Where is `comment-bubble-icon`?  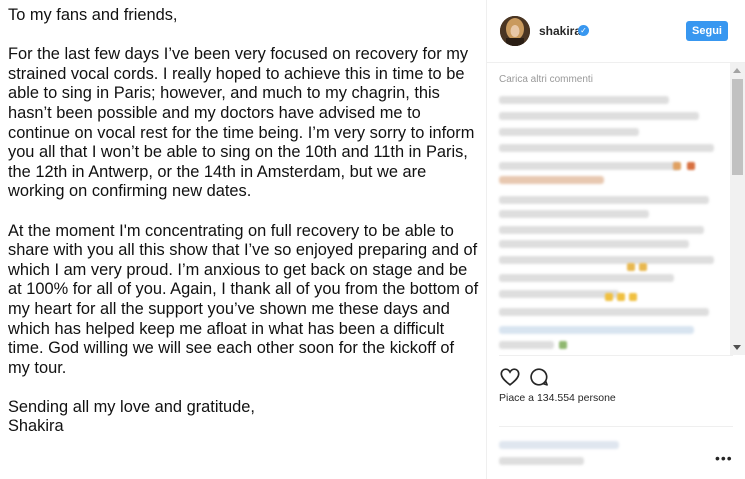
comment-bubble-icon is located at coordinates (539, 377).